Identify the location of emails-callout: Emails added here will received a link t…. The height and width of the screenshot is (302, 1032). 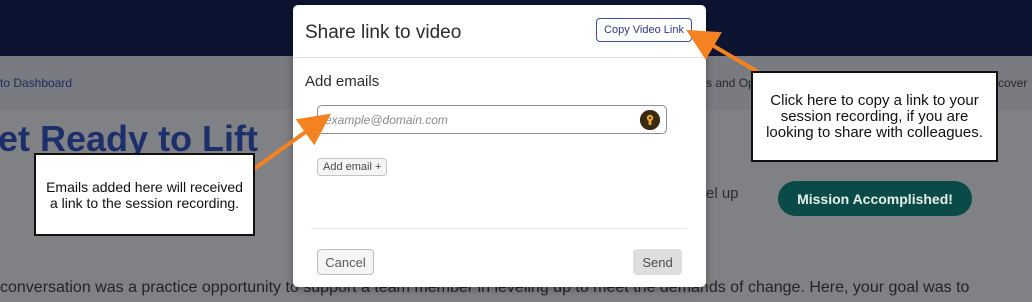
(144, 194).